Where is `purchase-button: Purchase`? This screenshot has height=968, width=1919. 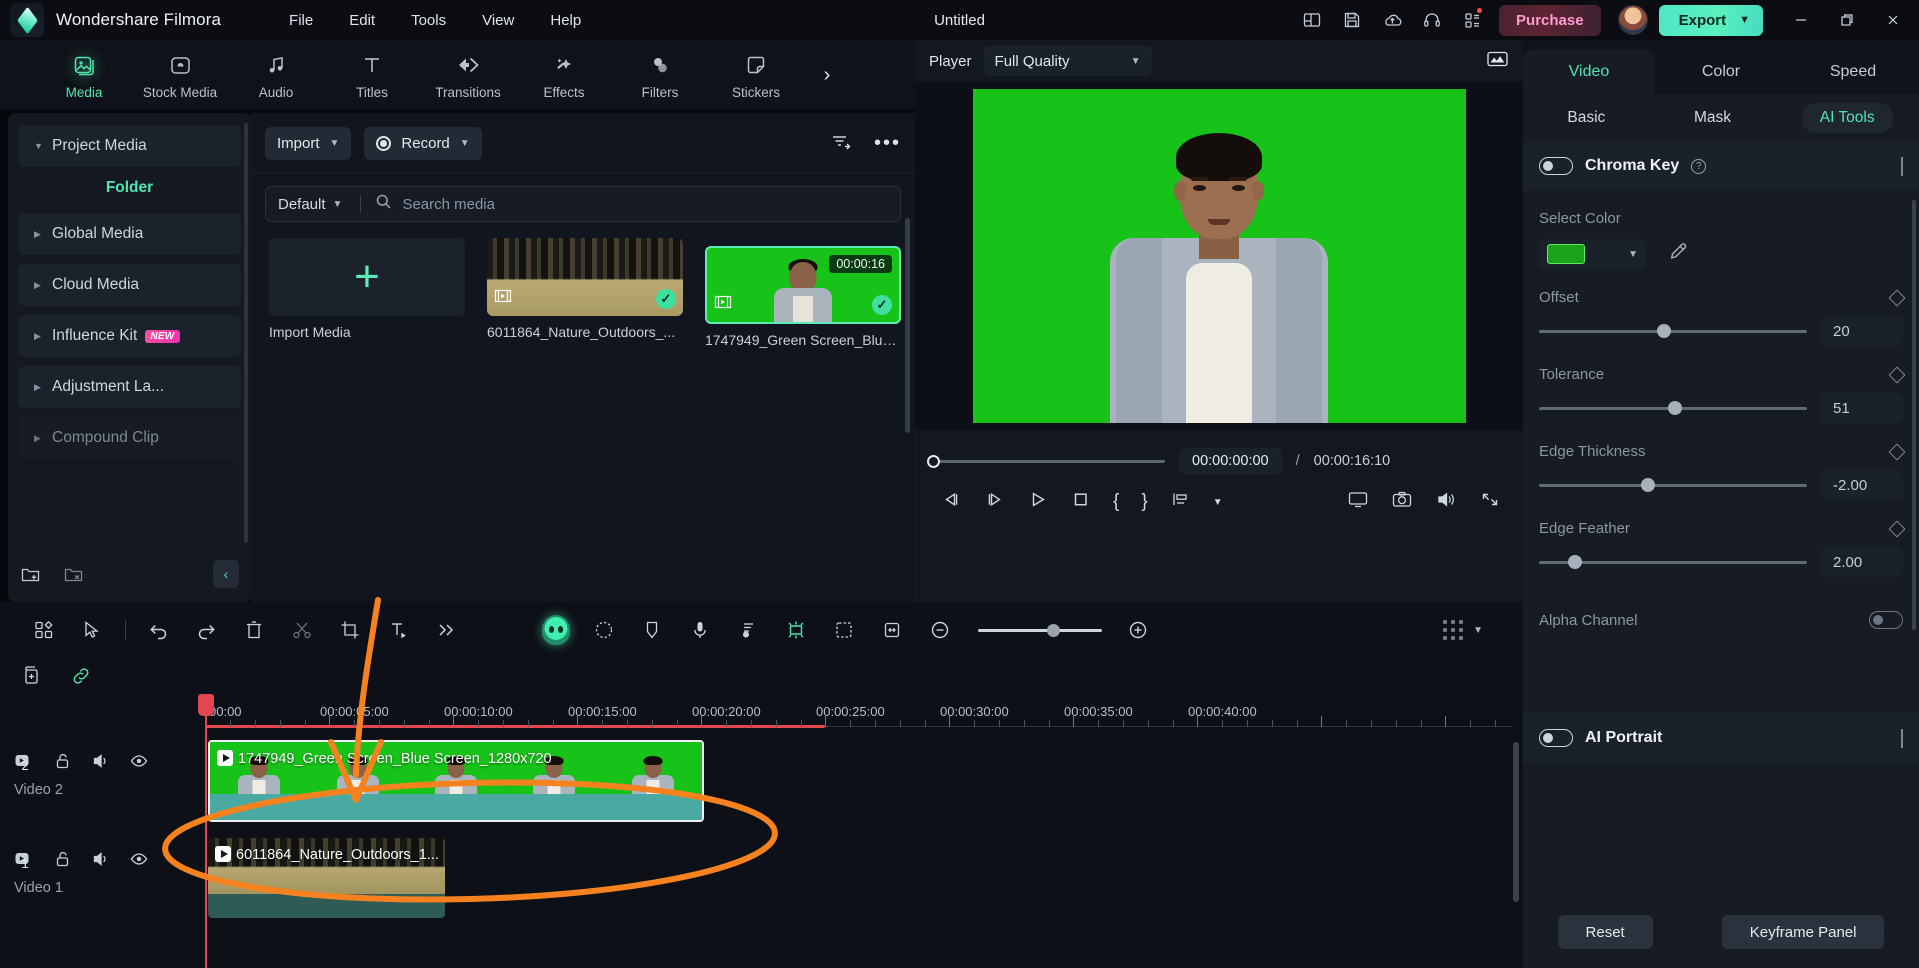 purchase-button: Purchase is located at coordinates (1550, 20).